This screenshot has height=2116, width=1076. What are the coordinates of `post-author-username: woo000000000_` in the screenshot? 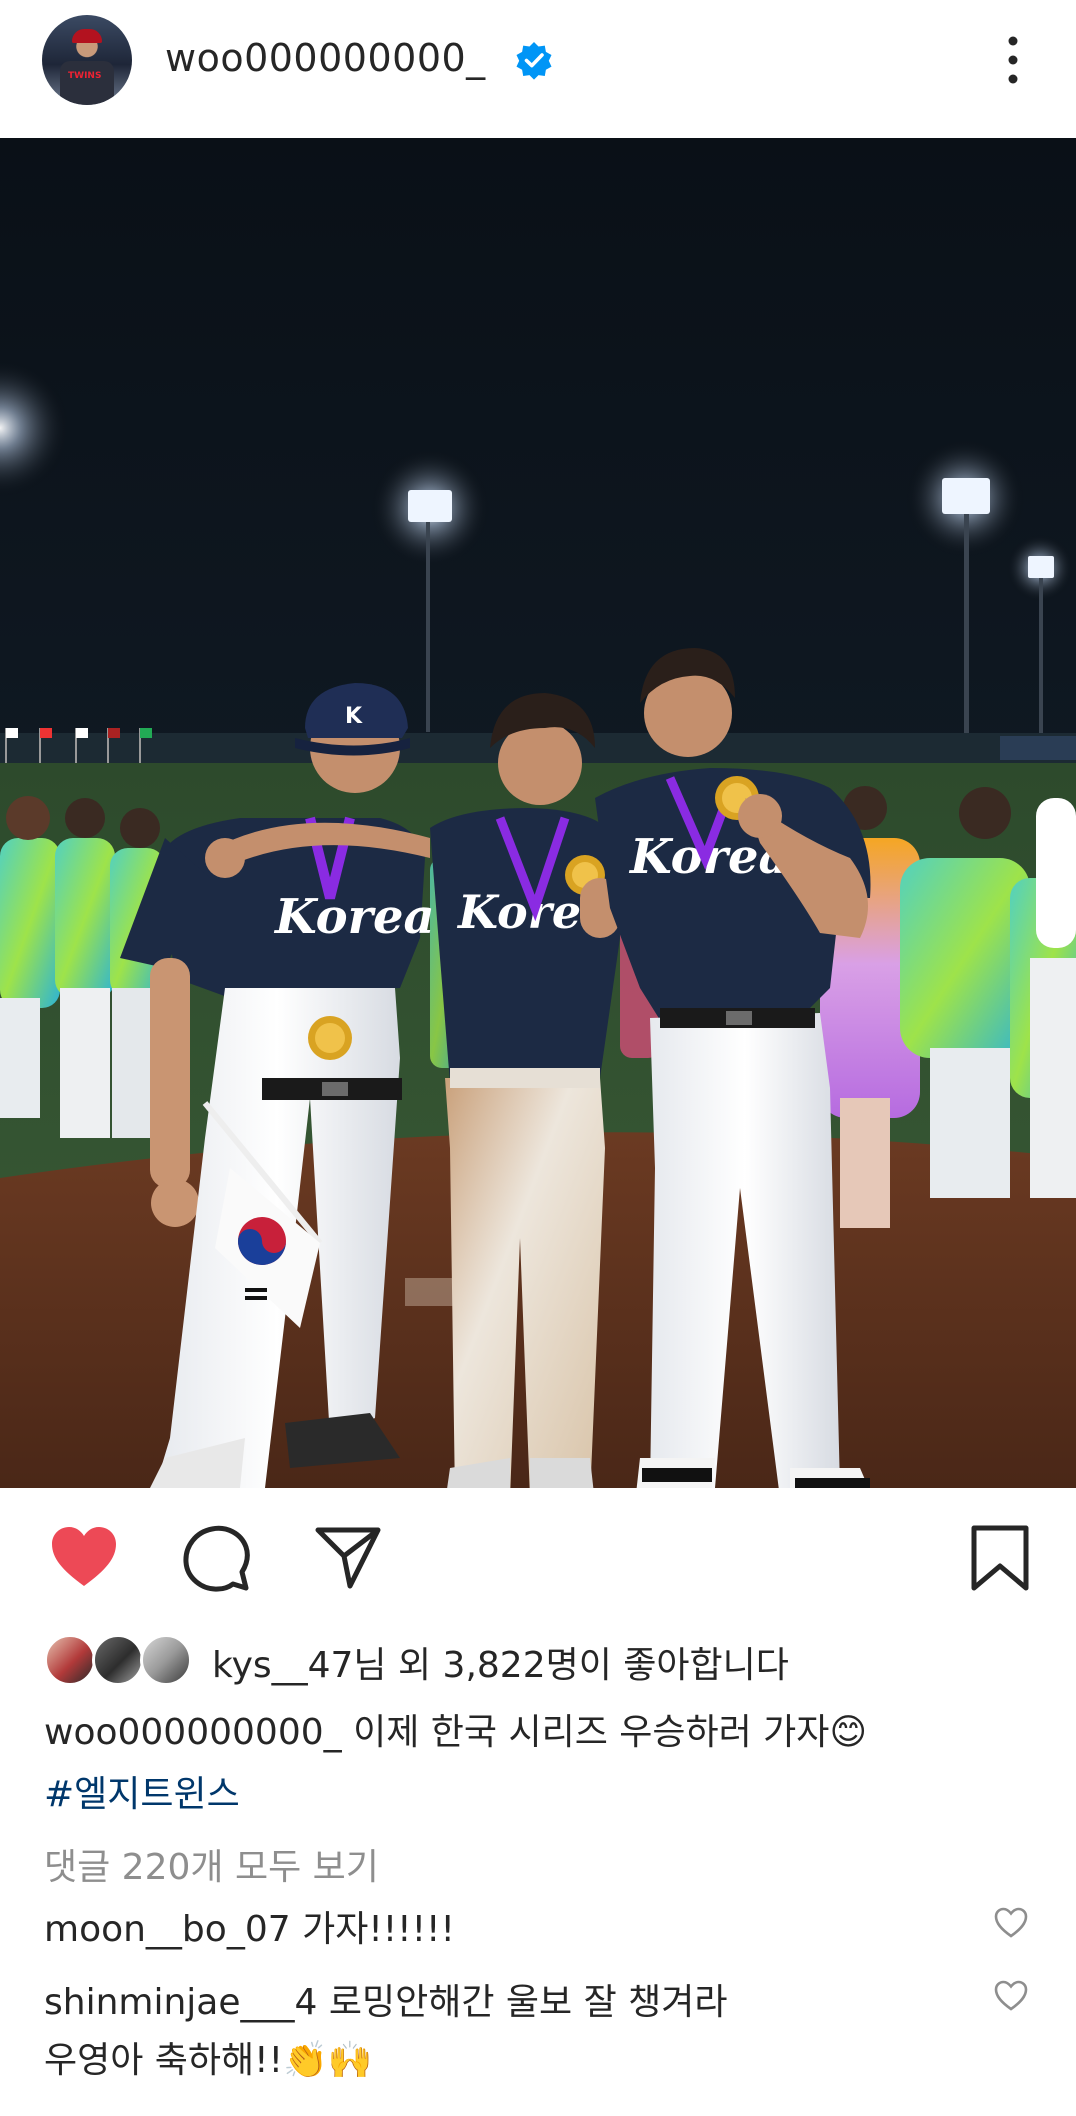 It's located at (325, 58).